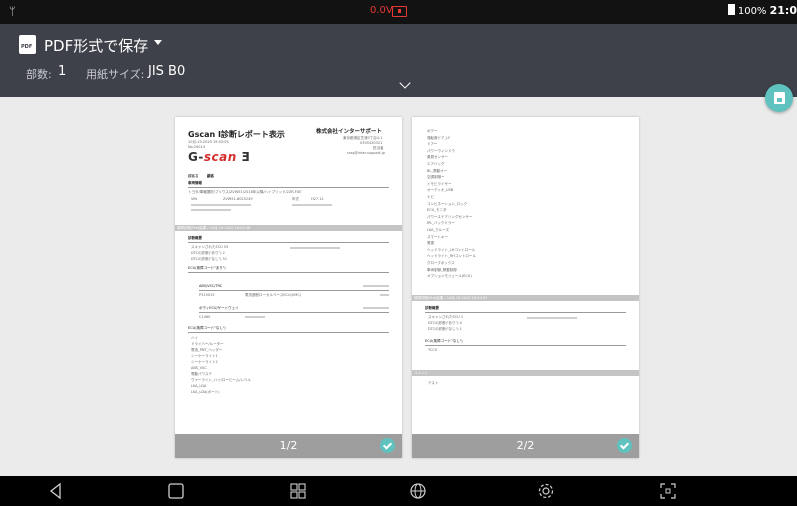  What do you see at coordinates (366, 153) in the screenshot?
I see `company-mail: csss@inter-support.jp` at bounding box center [366, 153].